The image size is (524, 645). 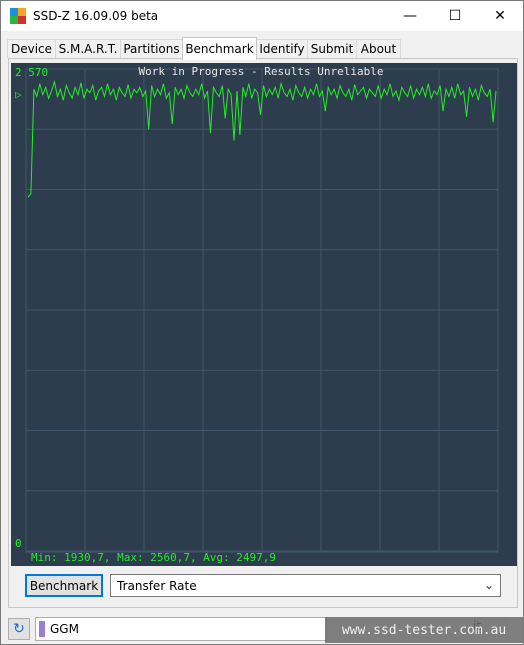 What do you see at coordinates (31, 72) in the screenshot?
I see `y-axis-max-label: 2 570` at bounding box center [31, 72].